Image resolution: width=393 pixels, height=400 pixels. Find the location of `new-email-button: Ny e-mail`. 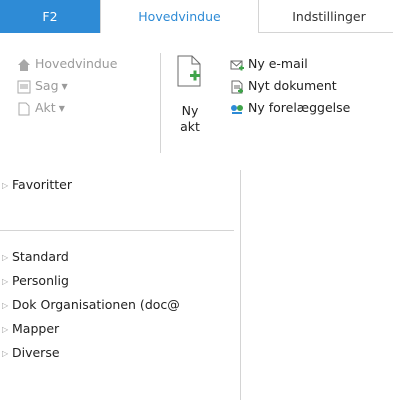

new-email-button: Ny e-mail is located at coordinates (269, 64).